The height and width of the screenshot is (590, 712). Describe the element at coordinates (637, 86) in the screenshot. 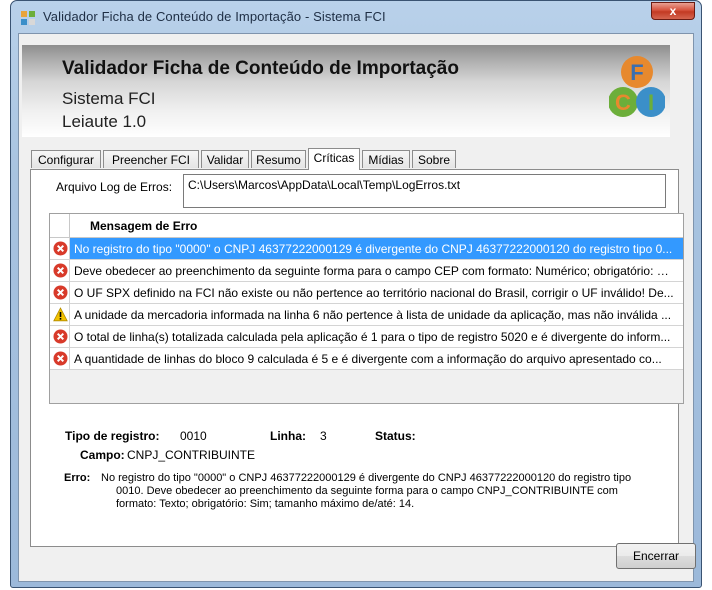

I see `fci-logo: F C I` at that location.